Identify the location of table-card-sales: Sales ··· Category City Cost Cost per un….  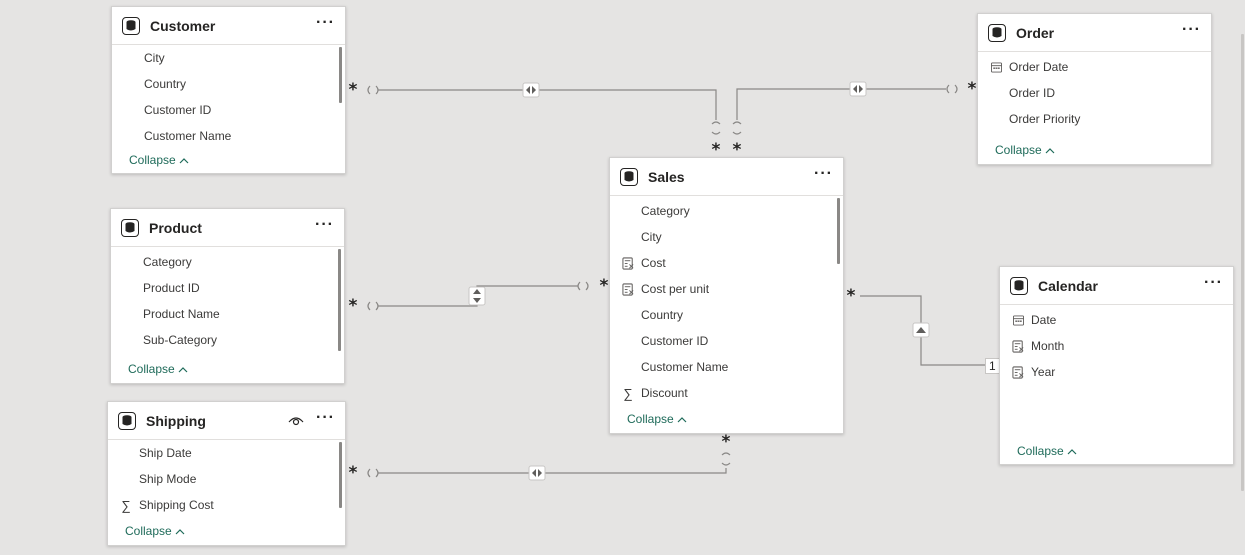
(726, 295).